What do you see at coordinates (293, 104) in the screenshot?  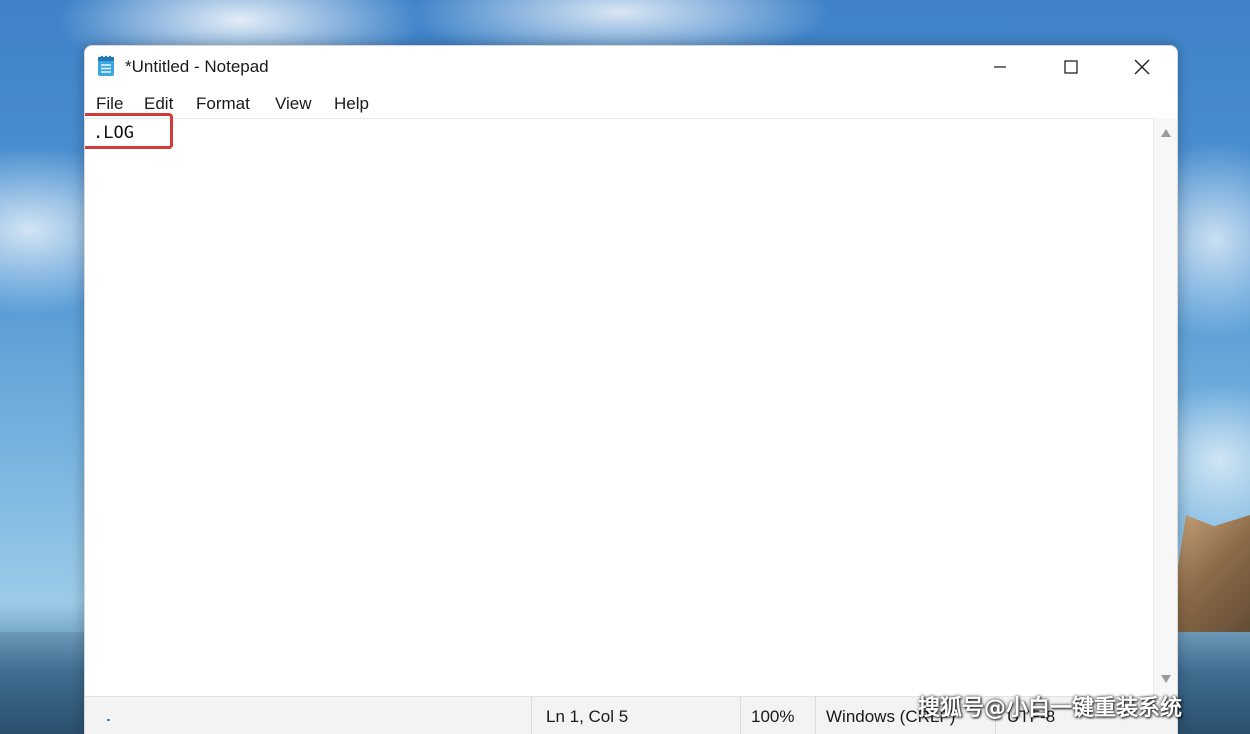 I see `menu-view: View` at bounding box center [293, 104].